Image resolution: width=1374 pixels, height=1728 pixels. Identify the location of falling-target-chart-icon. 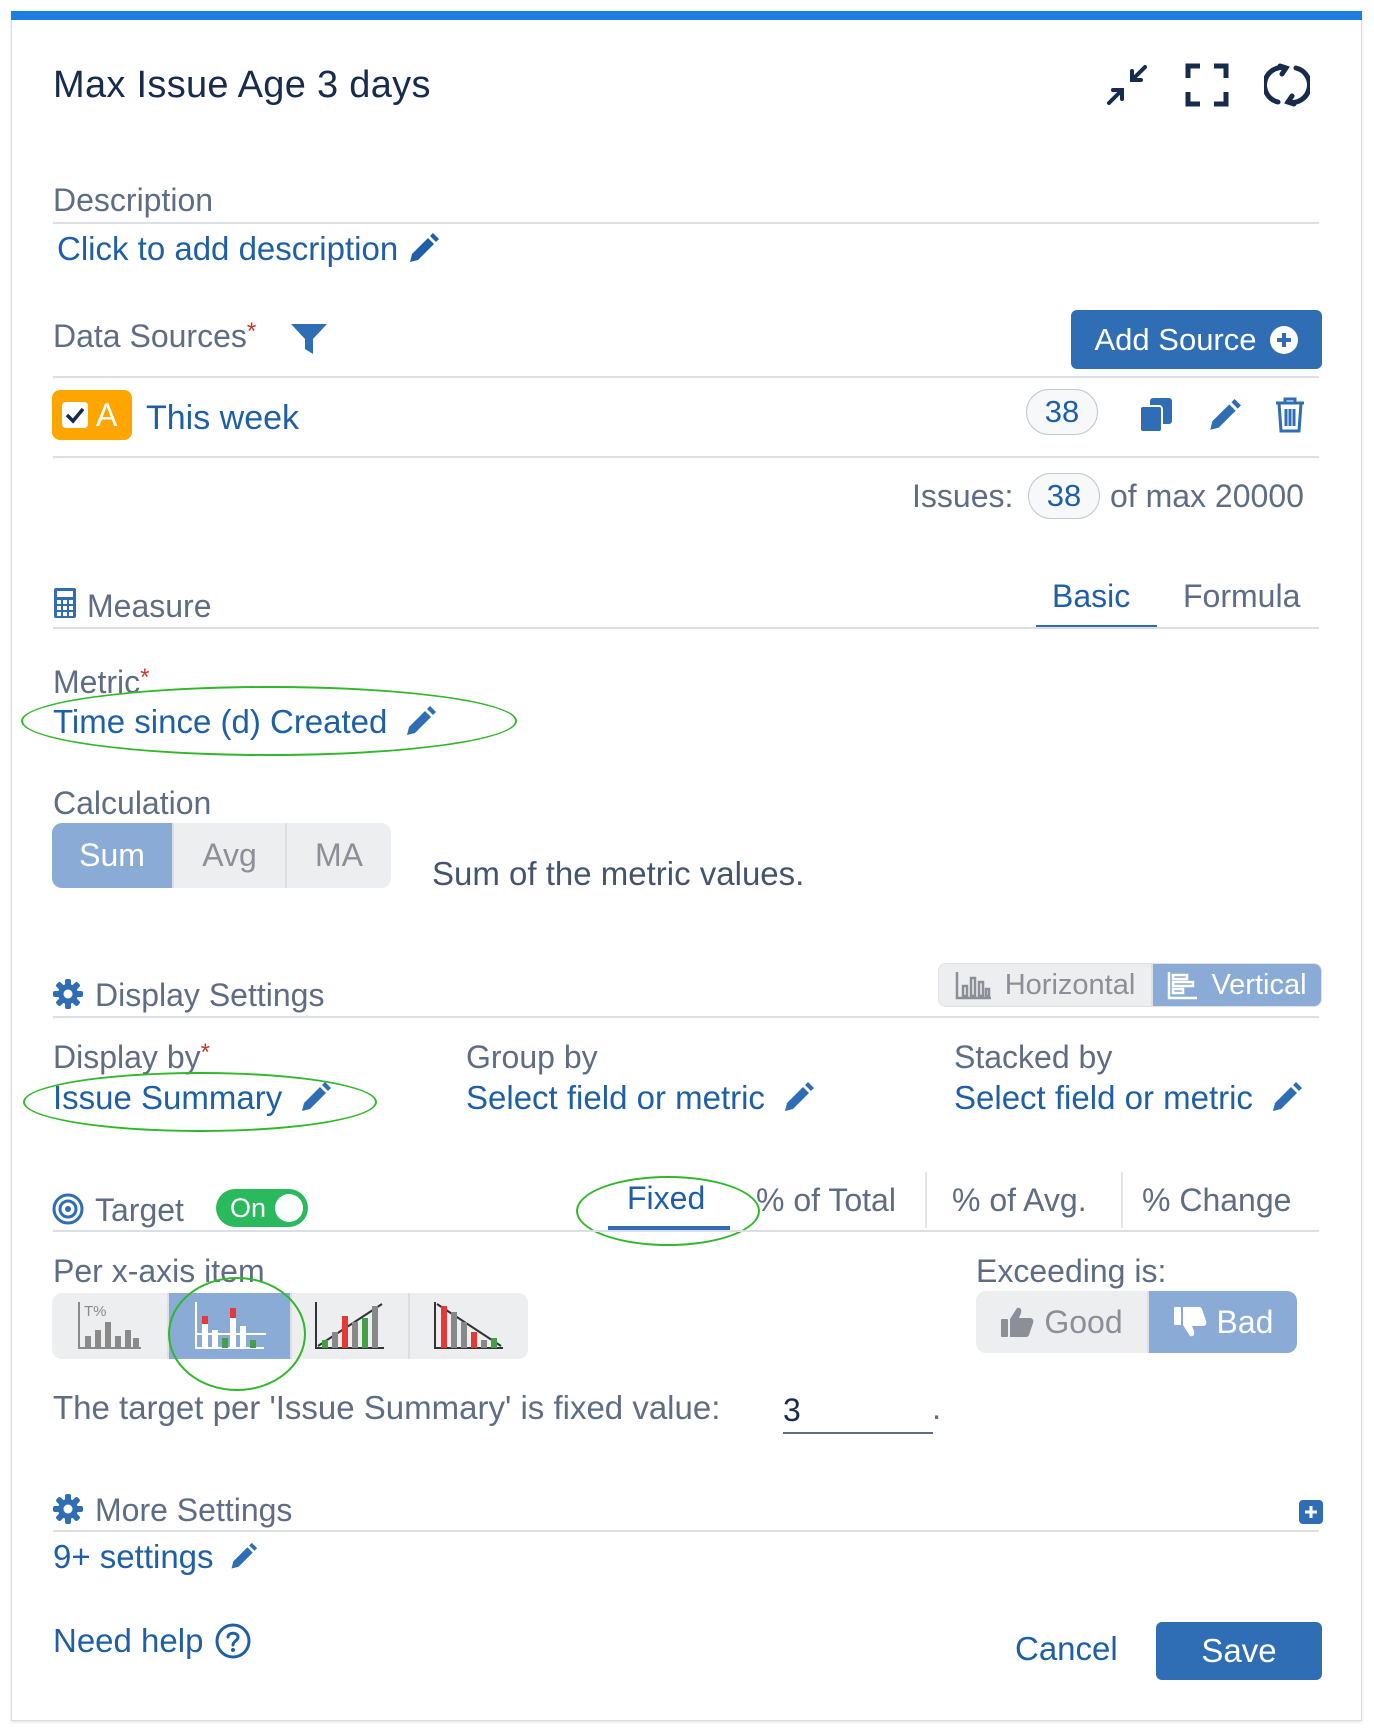
(469, 1326).